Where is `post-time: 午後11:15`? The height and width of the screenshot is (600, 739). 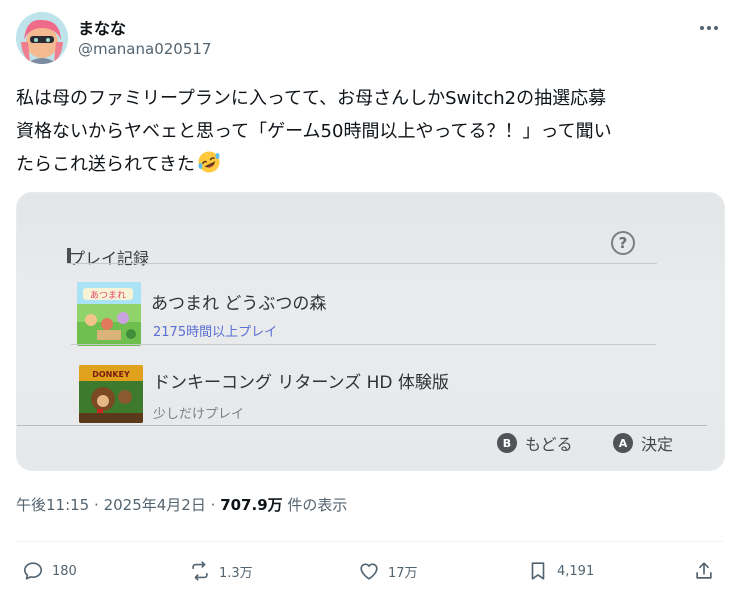 post-time: 午後11:15 is located at coordinates (52, 505).